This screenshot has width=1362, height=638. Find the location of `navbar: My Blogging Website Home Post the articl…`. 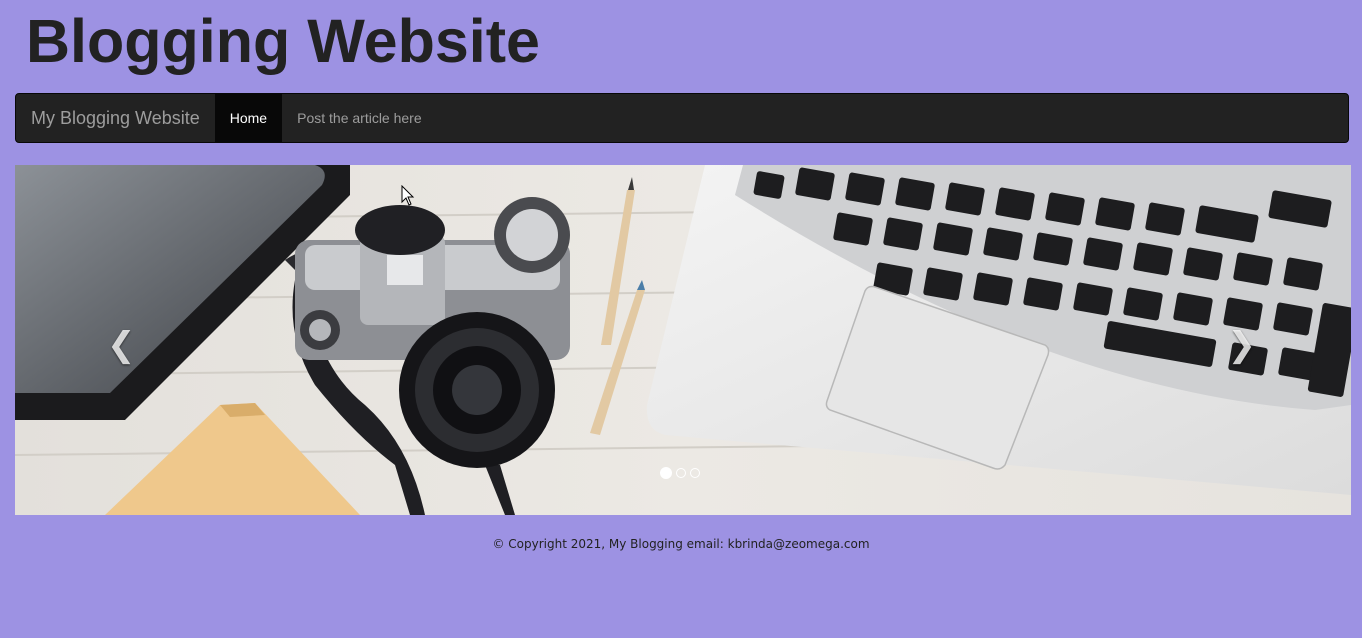

navbar: My Blogging Website Home Post the articl… is located at coordinates (682, 118).